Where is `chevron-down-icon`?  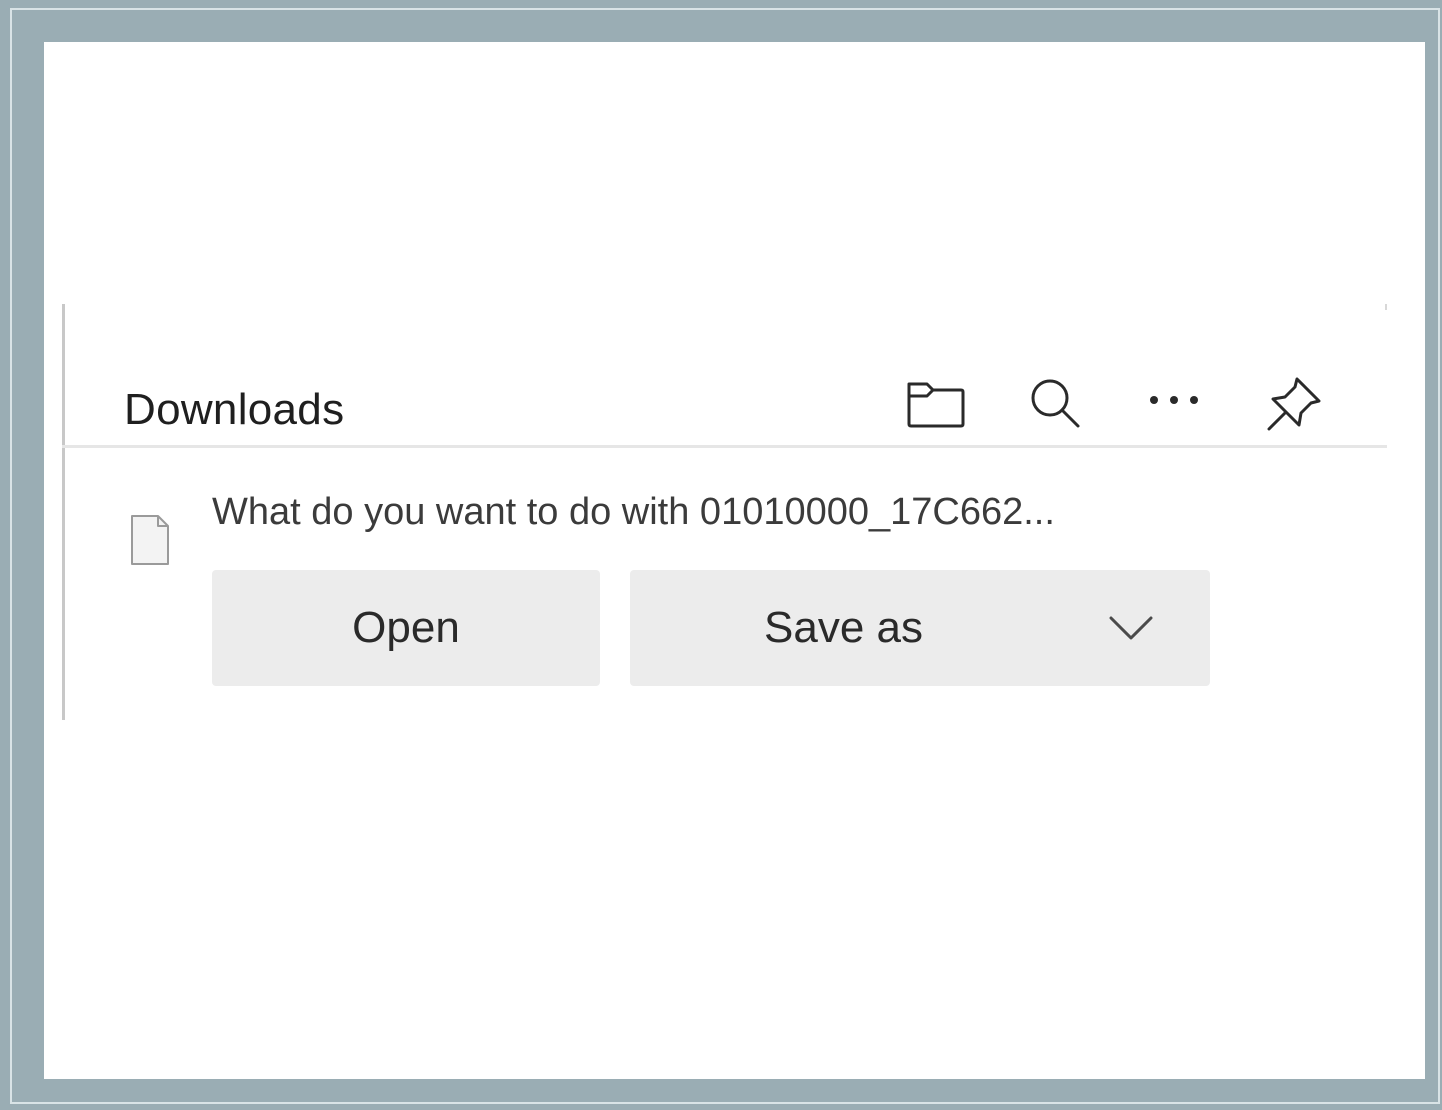 chevron-down-icon is located at coordinates (1131, 628).